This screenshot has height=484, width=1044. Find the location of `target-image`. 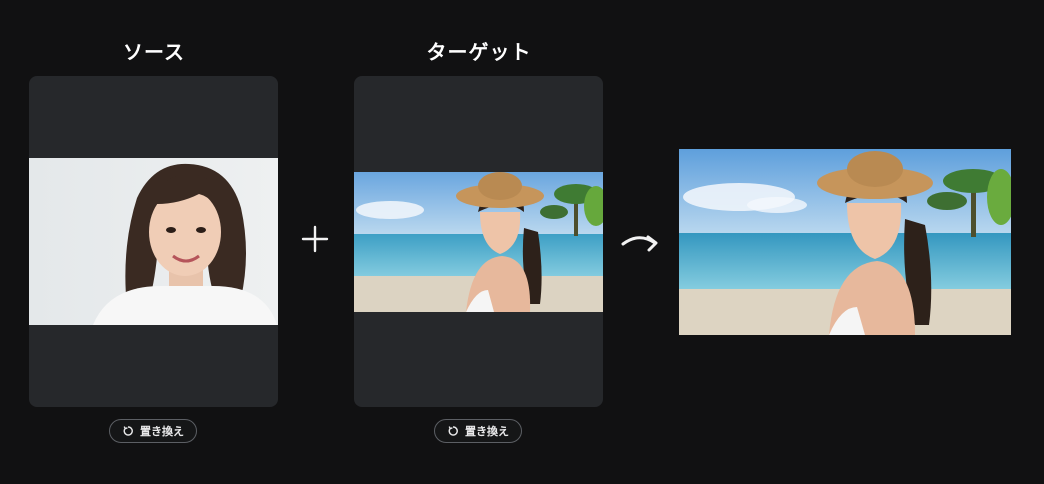

target-image is located at coordinates (478, 242).